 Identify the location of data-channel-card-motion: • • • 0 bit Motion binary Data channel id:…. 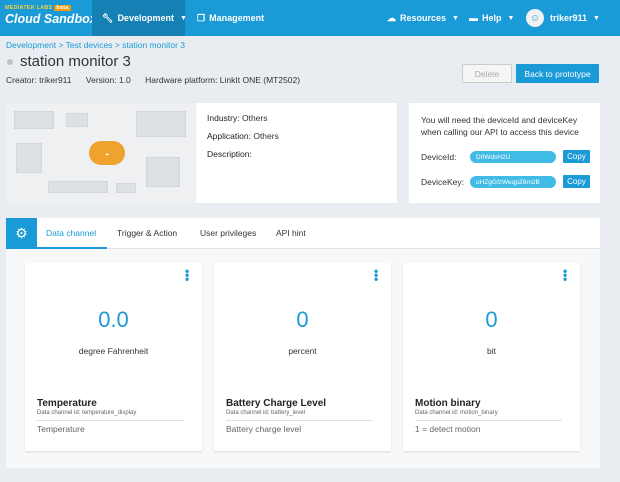
(491, 357).